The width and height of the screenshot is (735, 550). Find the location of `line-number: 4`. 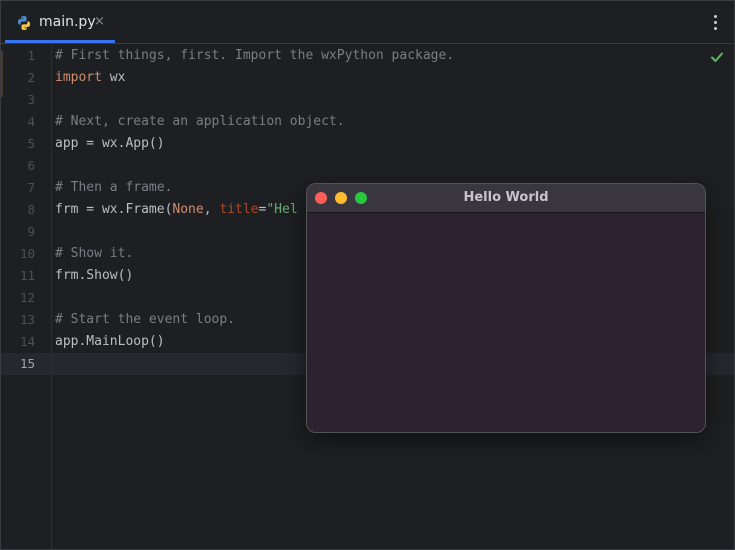

line-number: 4 is located at coordinates (31, 121).